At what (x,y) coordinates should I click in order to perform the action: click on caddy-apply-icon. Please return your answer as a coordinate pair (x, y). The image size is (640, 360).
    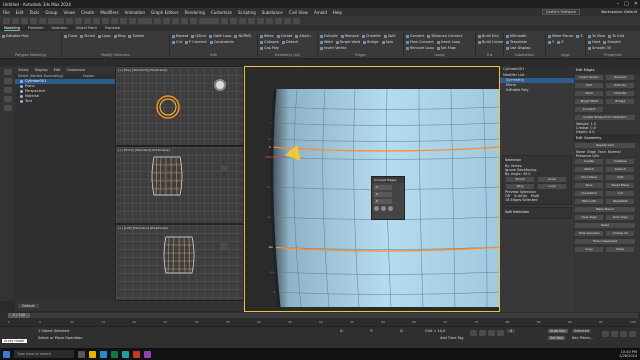
    Looking at the image, I should click on (383, 208).